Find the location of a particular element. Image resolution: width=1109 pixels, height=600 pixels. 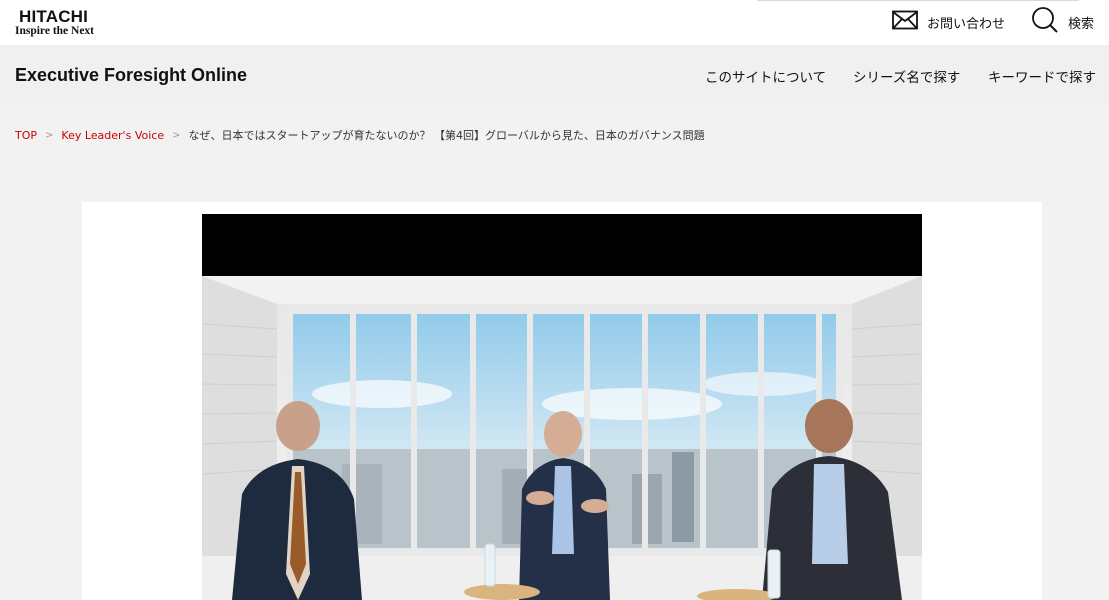

breadcrumb-top: TOP is located at coordinates (26, 135).